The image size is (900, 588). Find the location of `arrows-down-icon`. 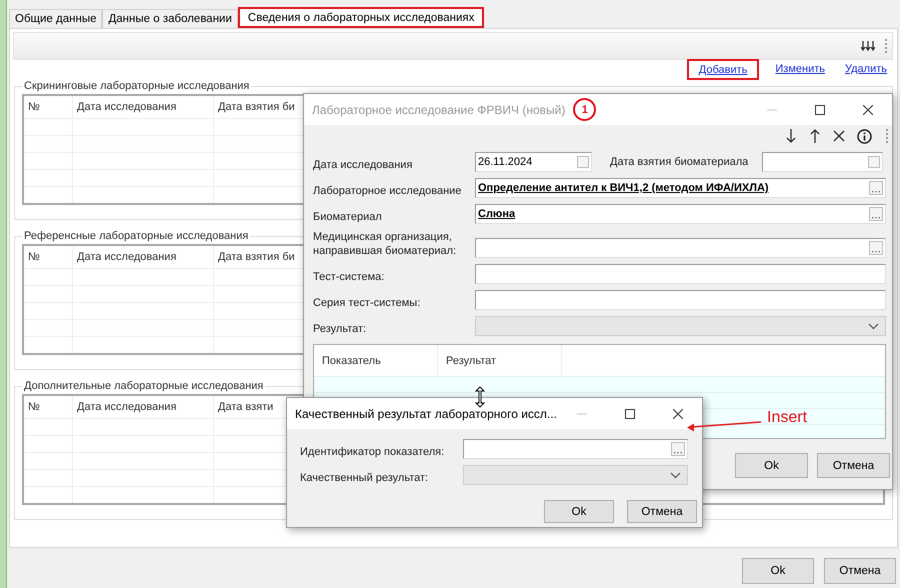

arrows-down-icon is located at coordinates (868, 46).